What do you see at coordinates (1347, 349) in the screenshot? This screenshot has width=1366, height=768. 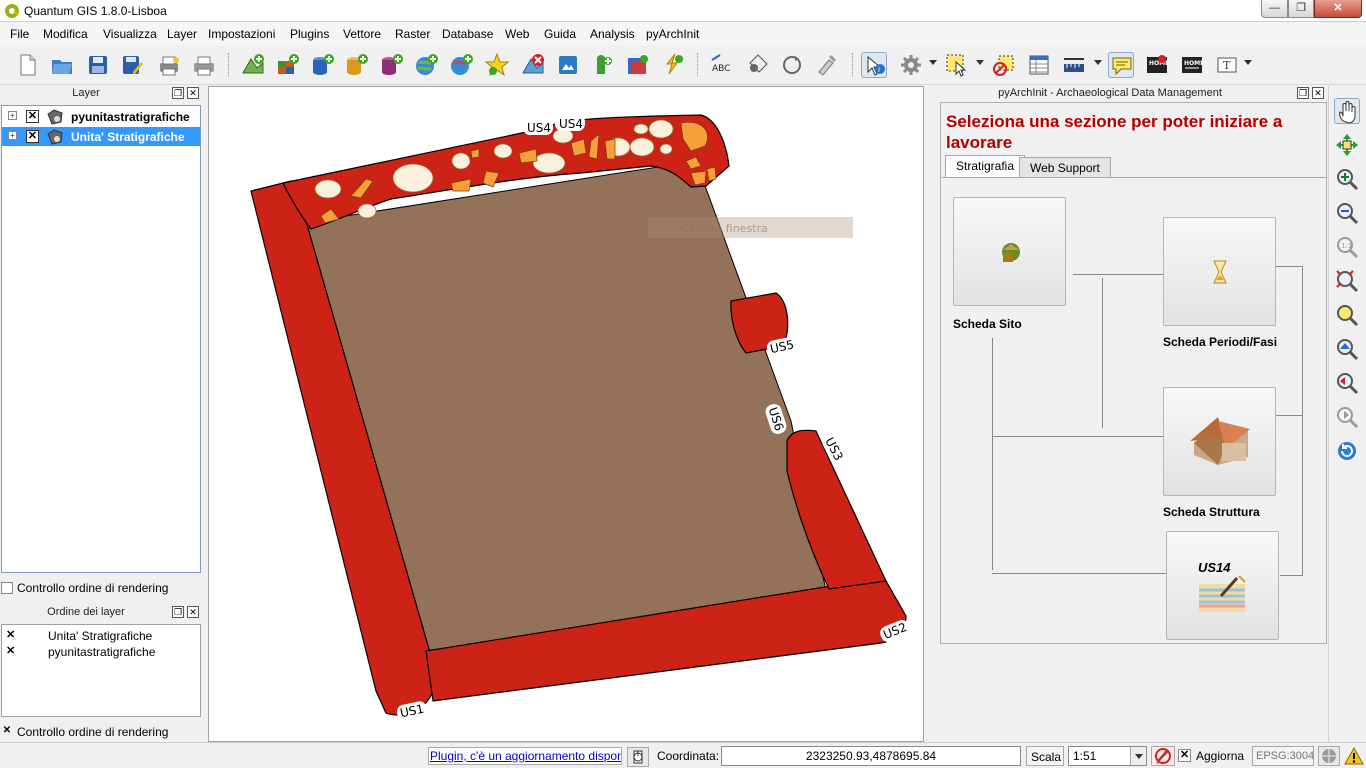 I see `zoom-to-layer-icon` at bounding box center [1347, 349].